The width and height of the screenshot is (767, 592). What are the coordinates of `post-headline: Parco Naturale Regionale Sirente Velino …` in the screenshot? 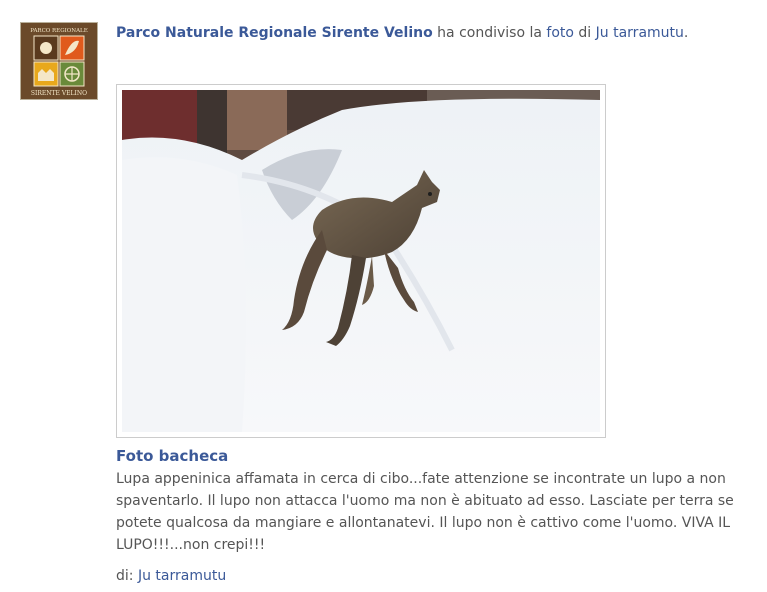 It's located at (416, 33).